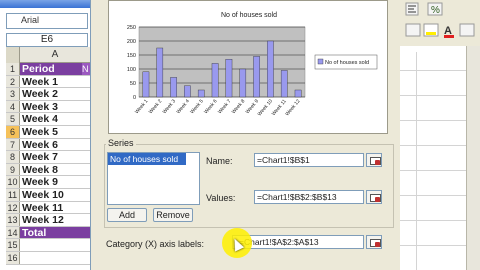 This screenshot has width=480, height=270. I want to click on cell-a: Week 6, so click(40, 145).